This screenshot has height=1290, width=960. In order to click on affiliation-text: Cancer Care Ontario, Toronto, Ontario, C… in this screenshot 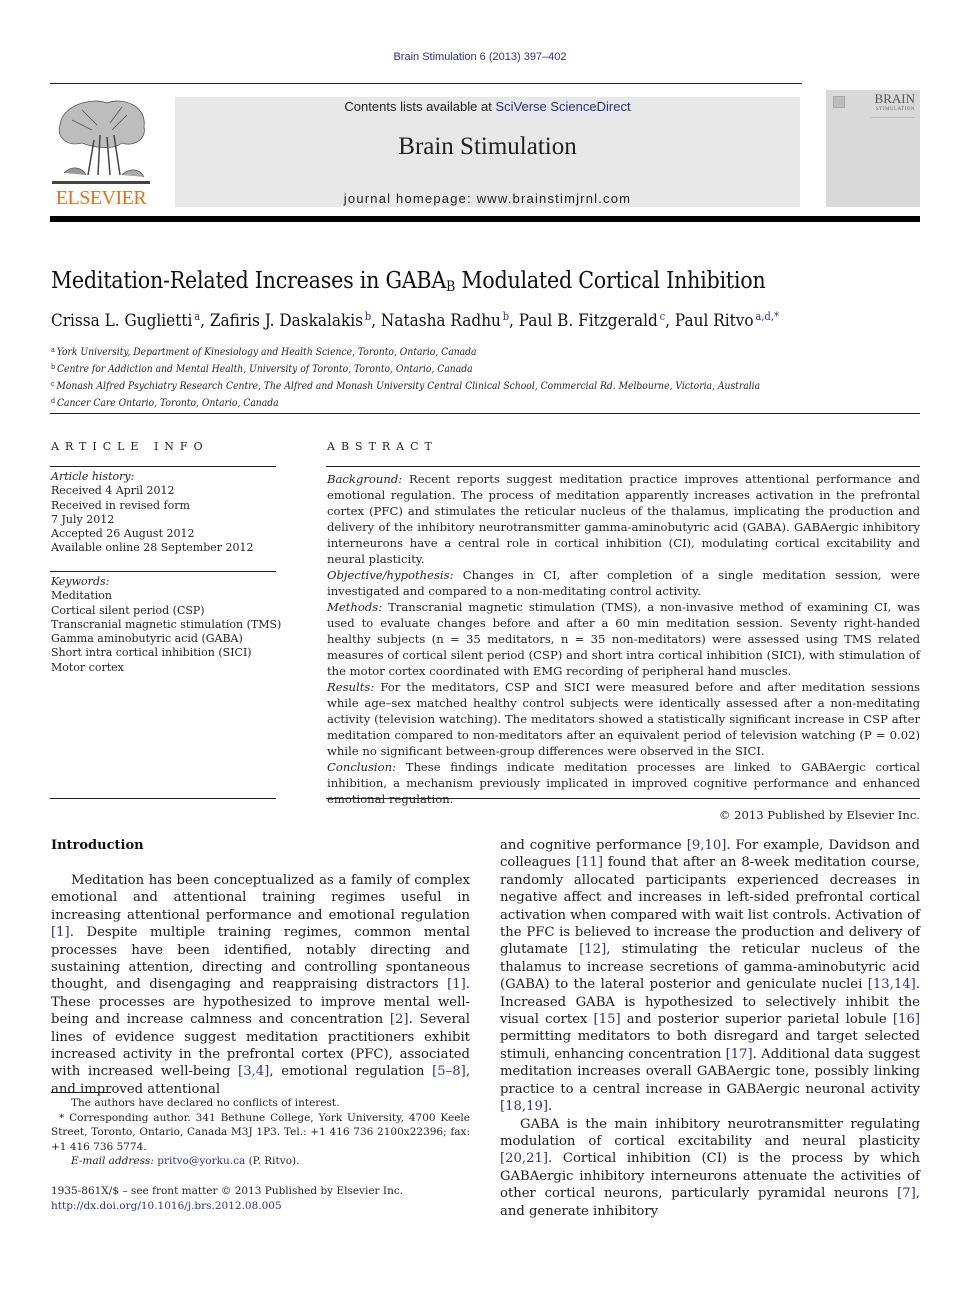, I will do `click(167, 403)`.